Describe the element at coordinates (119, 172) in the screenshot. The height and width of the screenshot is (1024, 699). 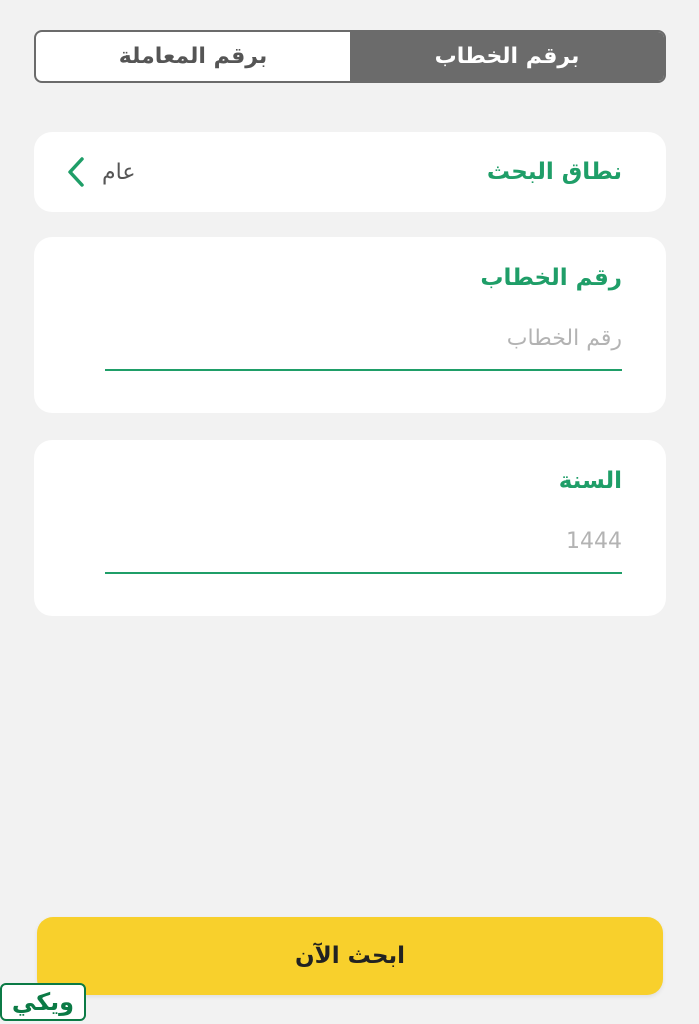
I see `search-scope-value: عام` at that location.